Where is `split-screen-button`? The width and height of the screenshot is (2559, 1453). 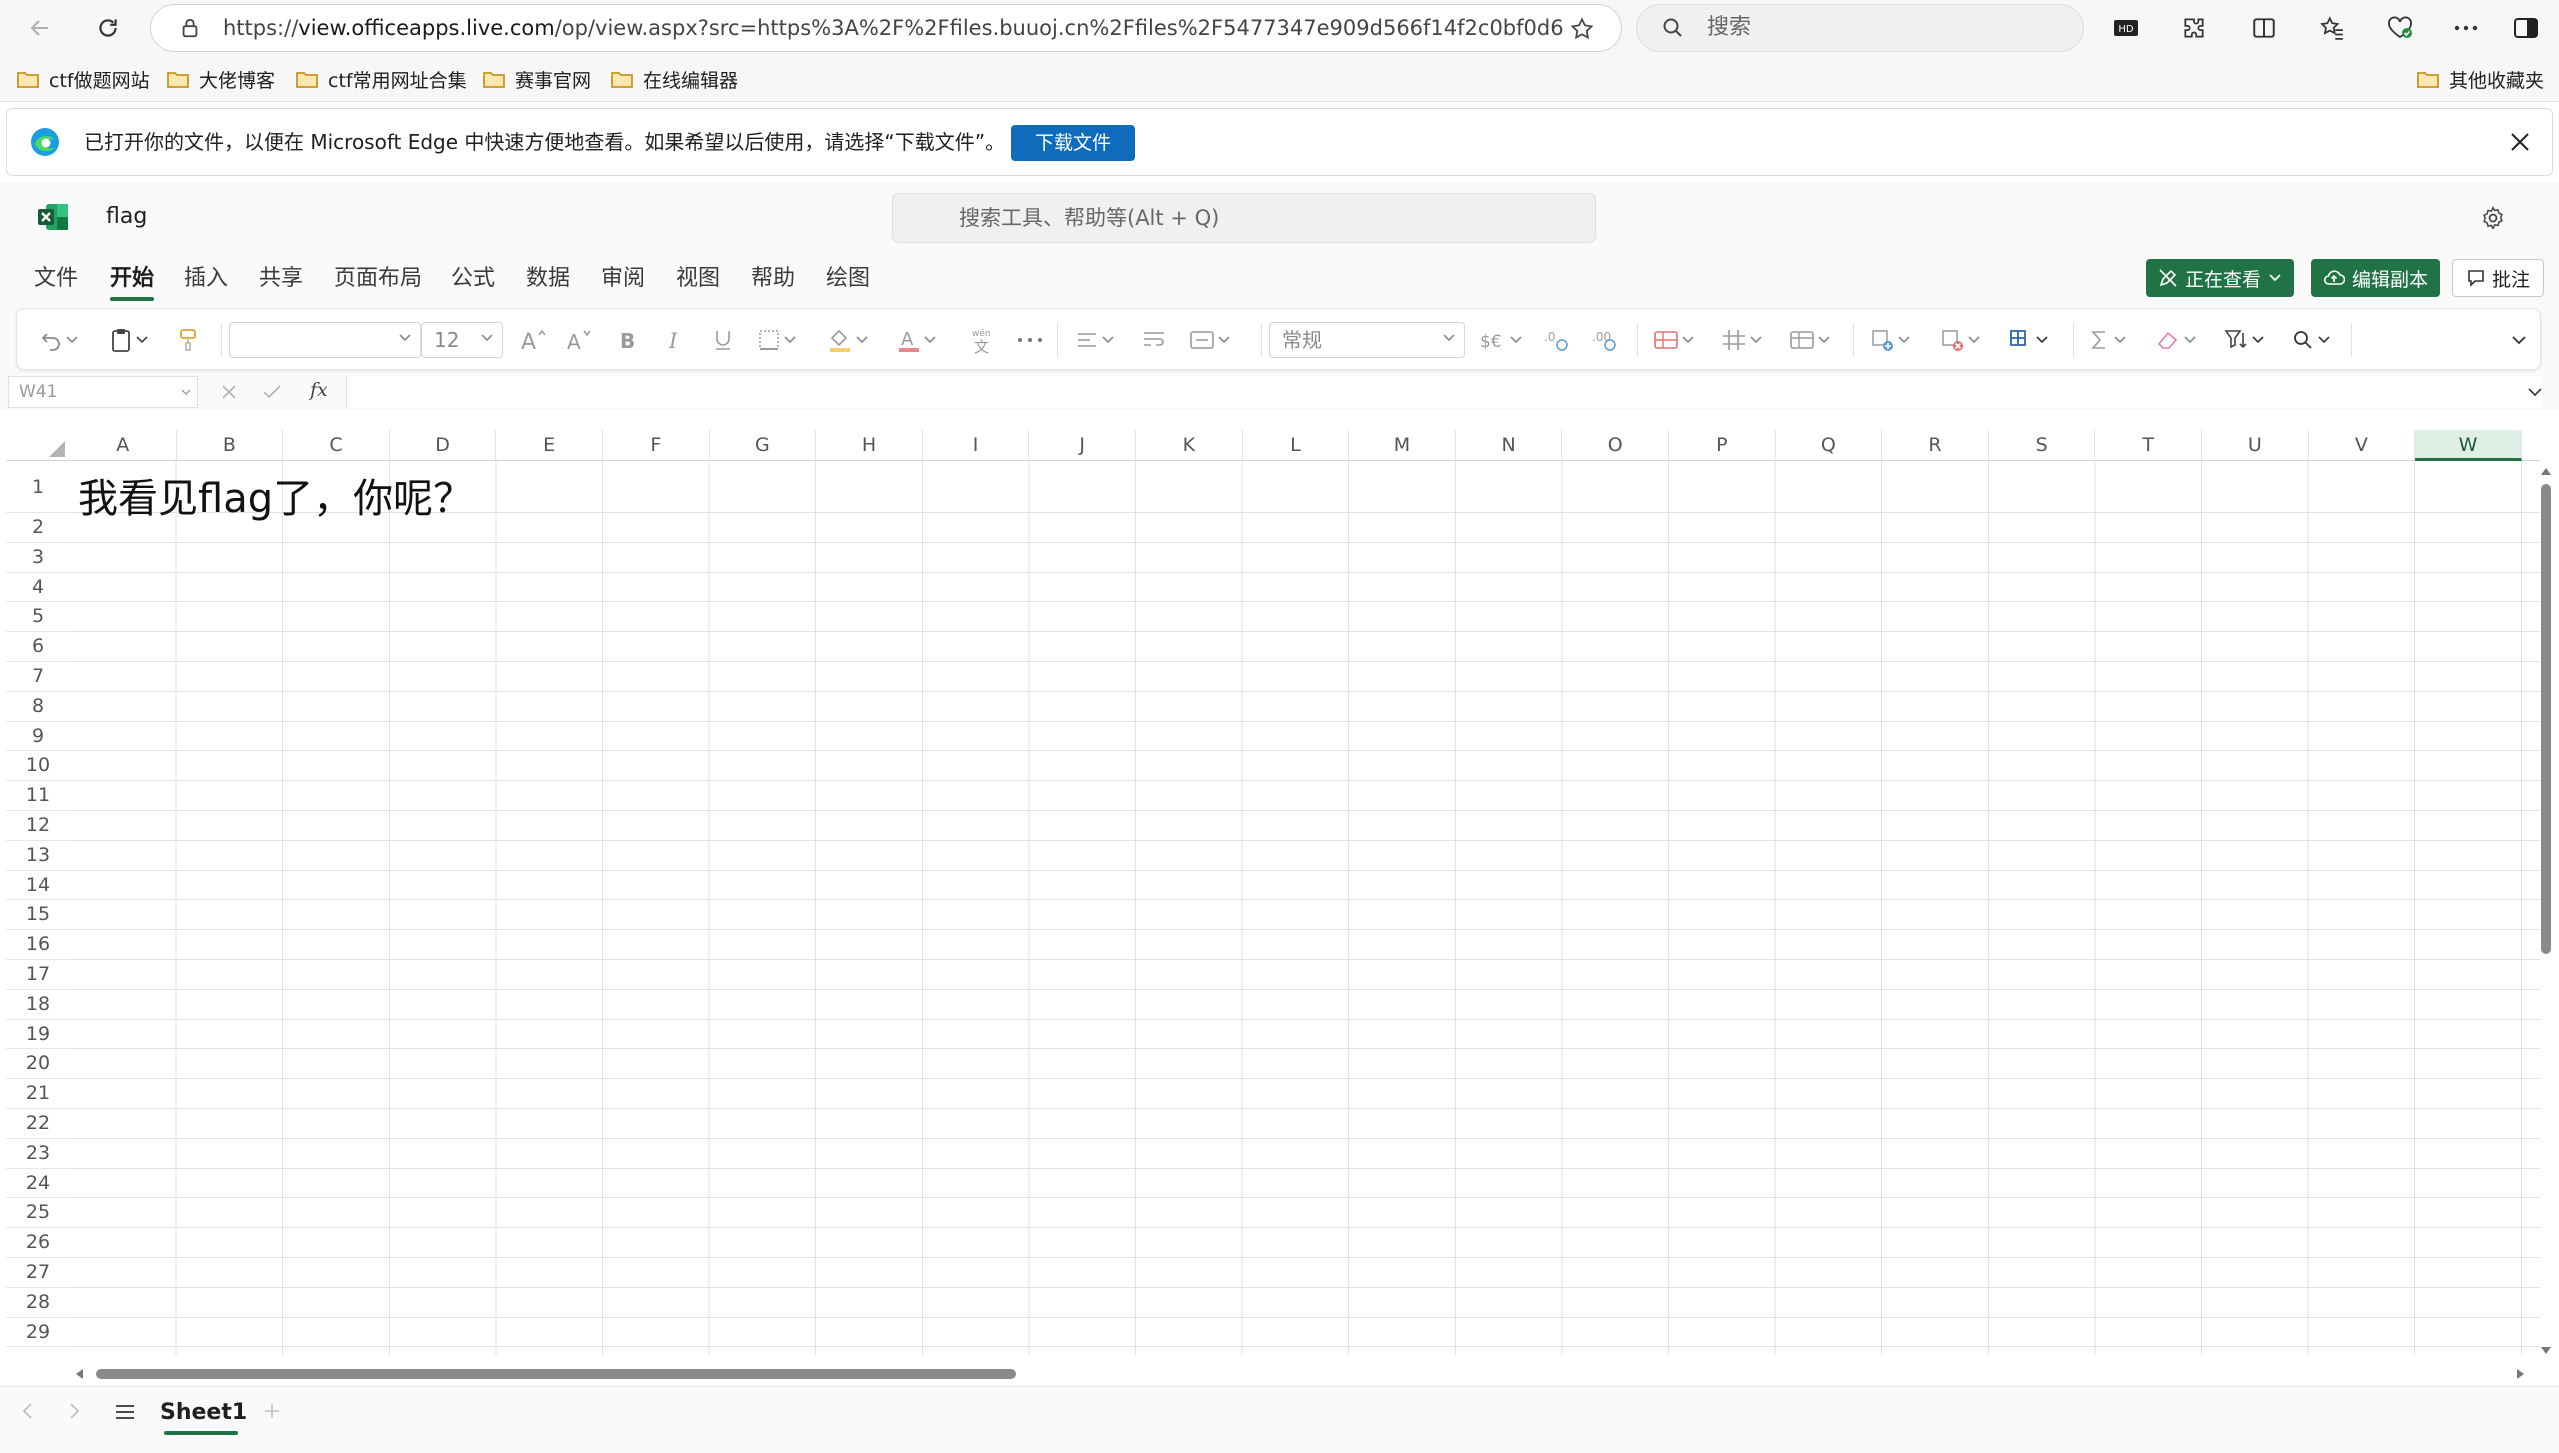 split-screen-button is located at coordinates (2264, 28).